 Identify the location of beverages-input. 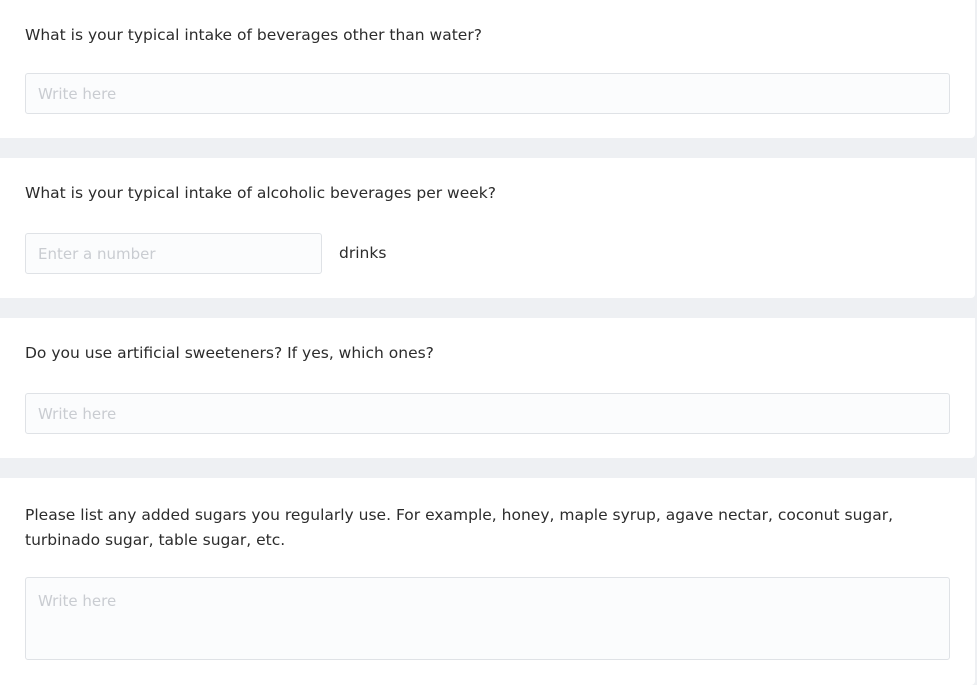
(487, 93).